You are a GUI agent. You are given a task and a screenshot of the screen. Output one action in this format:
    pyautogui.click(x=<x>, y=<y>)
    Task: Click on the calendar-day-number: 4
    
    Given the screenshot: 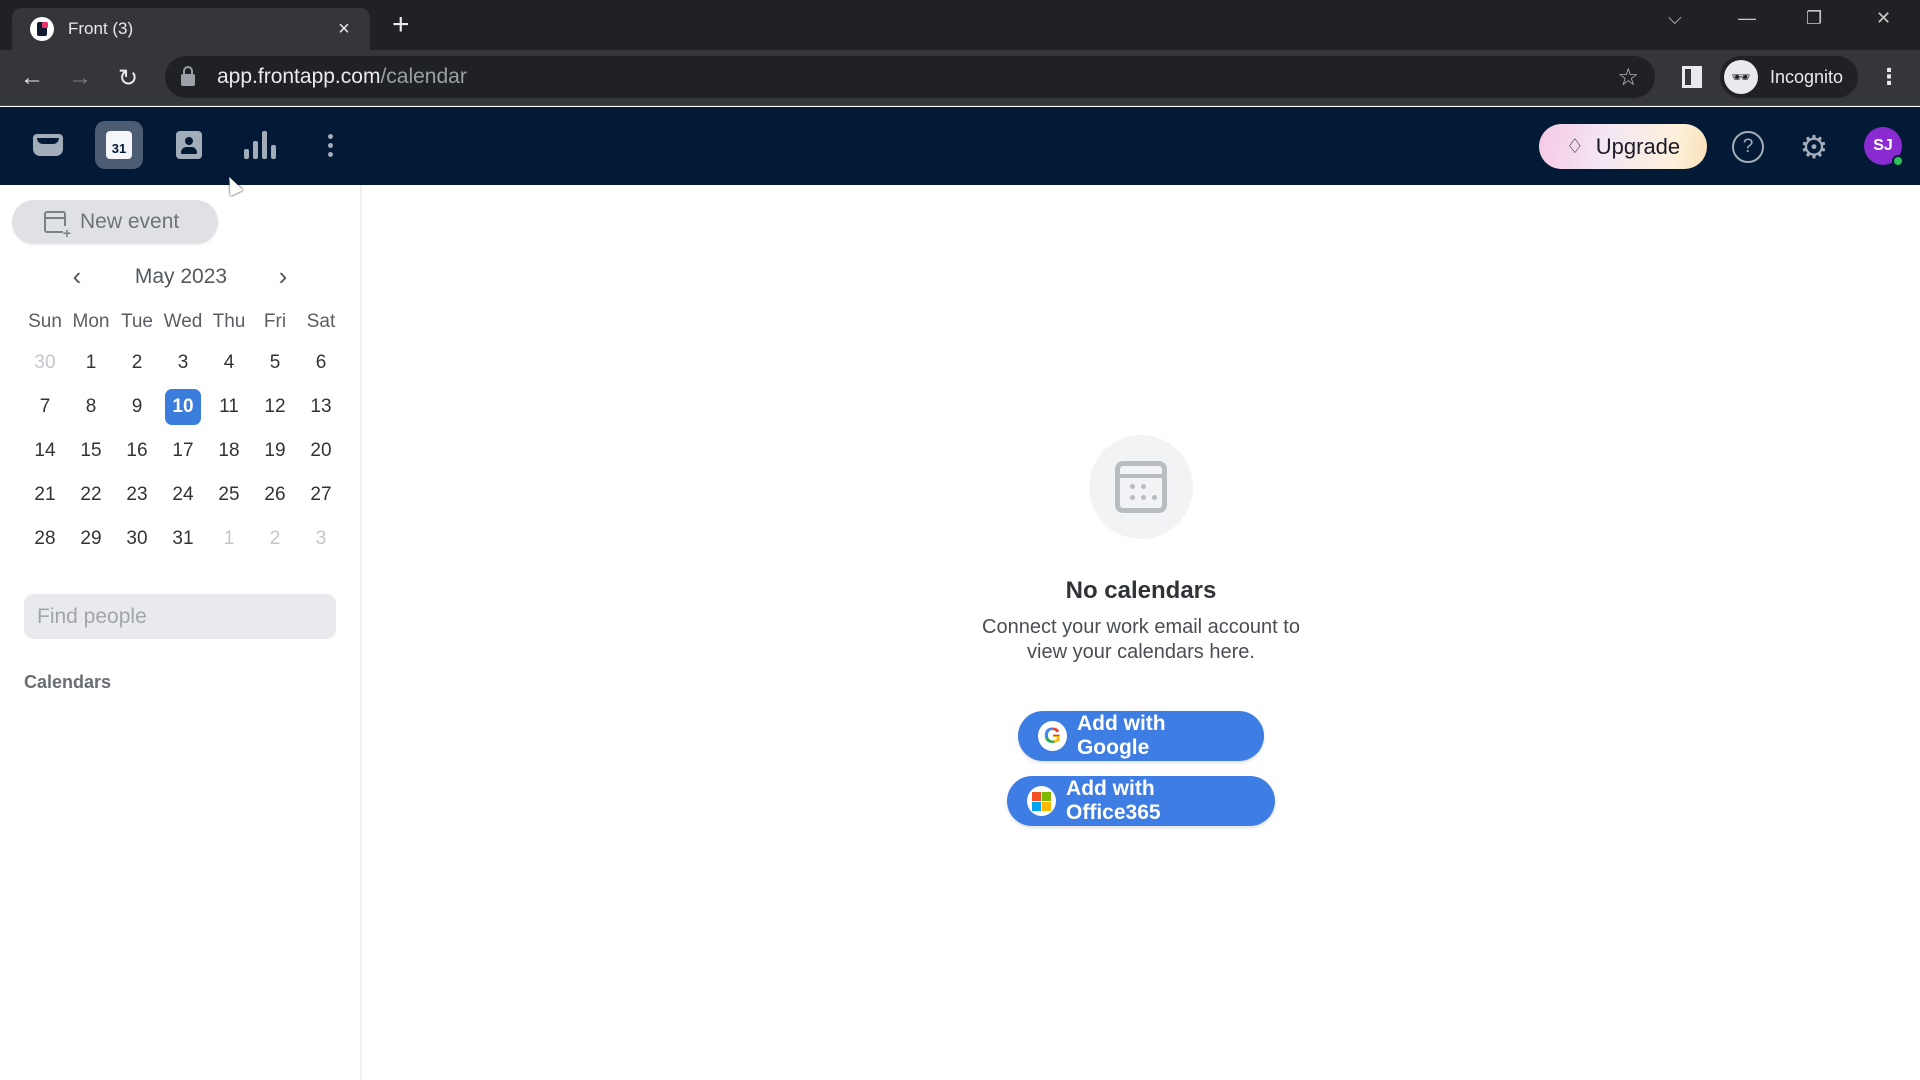 What is the action you would take?
    pyautogui.click(x=229, y=362)
    